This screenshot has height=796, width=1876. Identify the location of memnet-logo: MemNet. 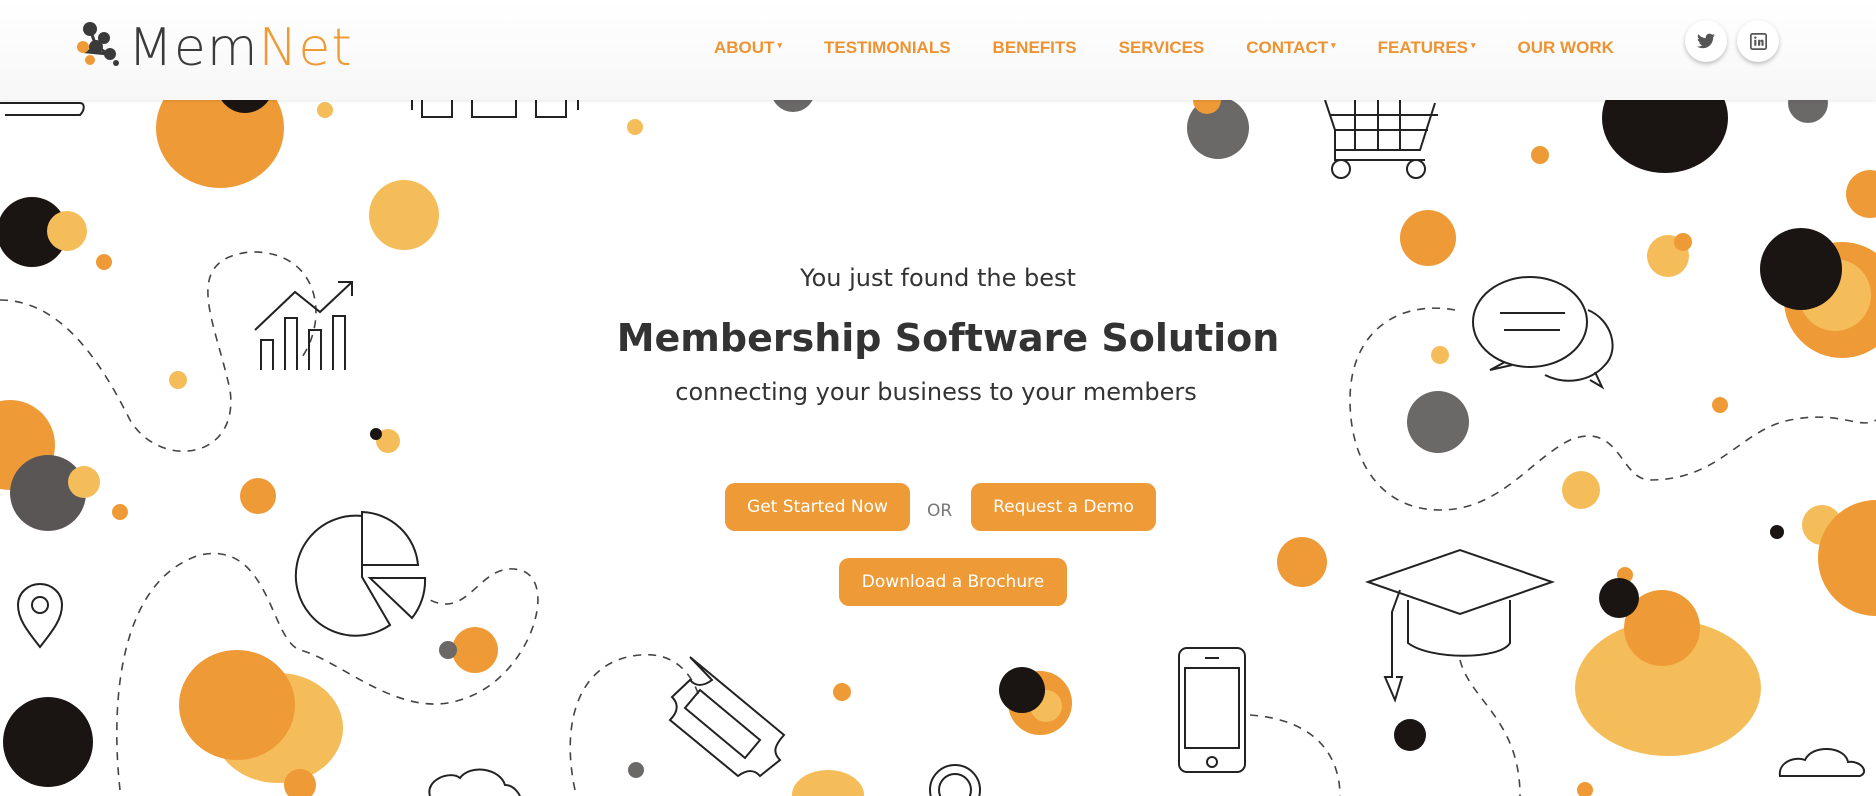
(213, 48).